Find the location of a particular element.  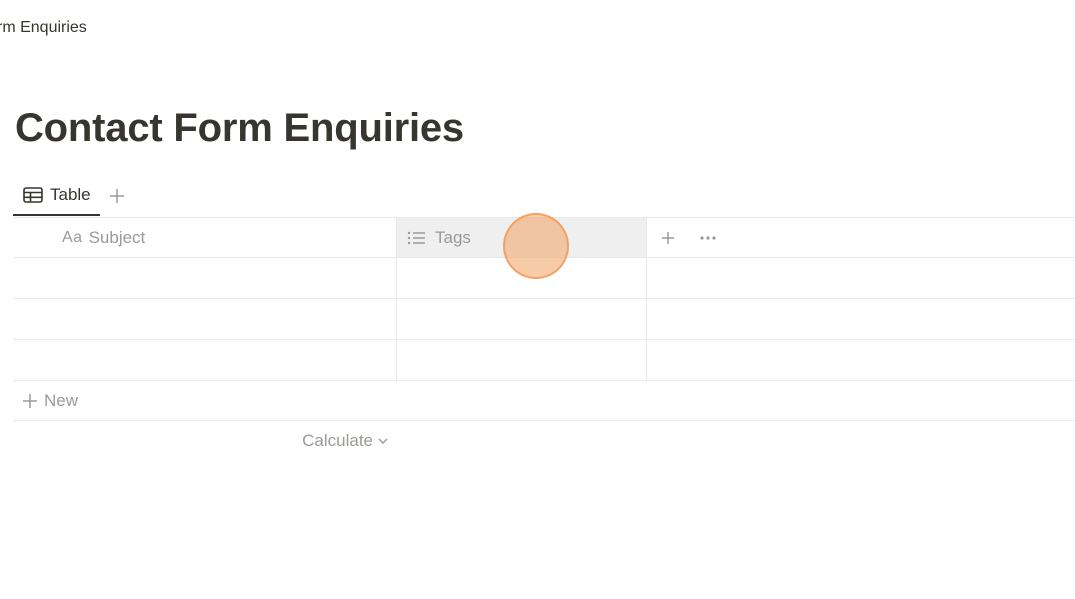

table-icon is located at coordinates (33, 195).